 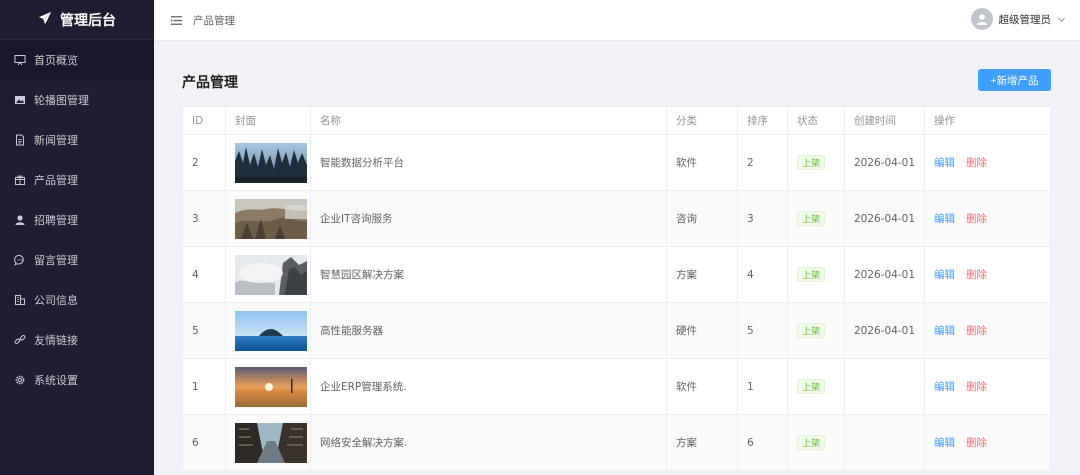 I want to click on table-row: 6 网络安全解决方案. 方案 6 上架 编辑 删除, so click(x=616, y=443).